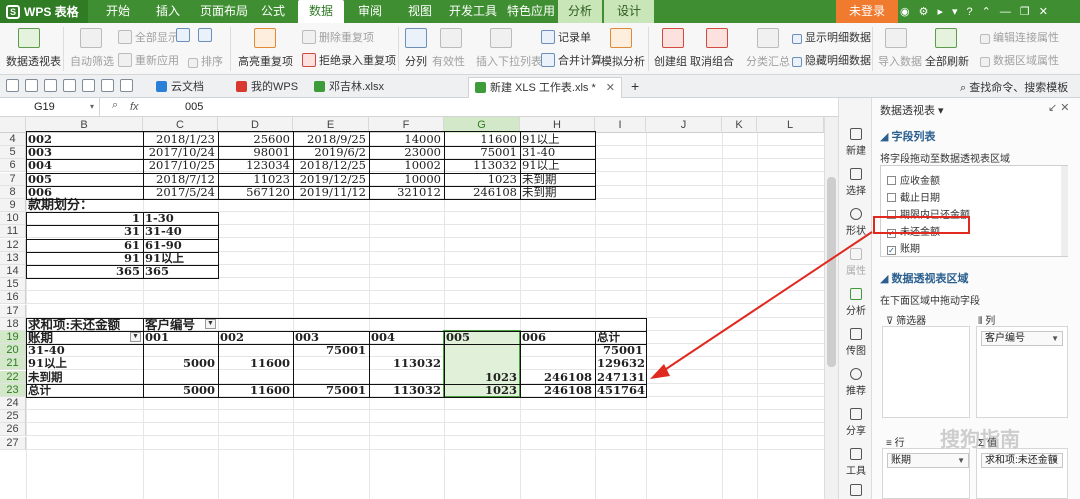 This screenshot has width=1080, height=499. What do you see at coordinates (180, 125) in the screenshot?
I see `column-header-C: C` at bounding box center [180, 125].